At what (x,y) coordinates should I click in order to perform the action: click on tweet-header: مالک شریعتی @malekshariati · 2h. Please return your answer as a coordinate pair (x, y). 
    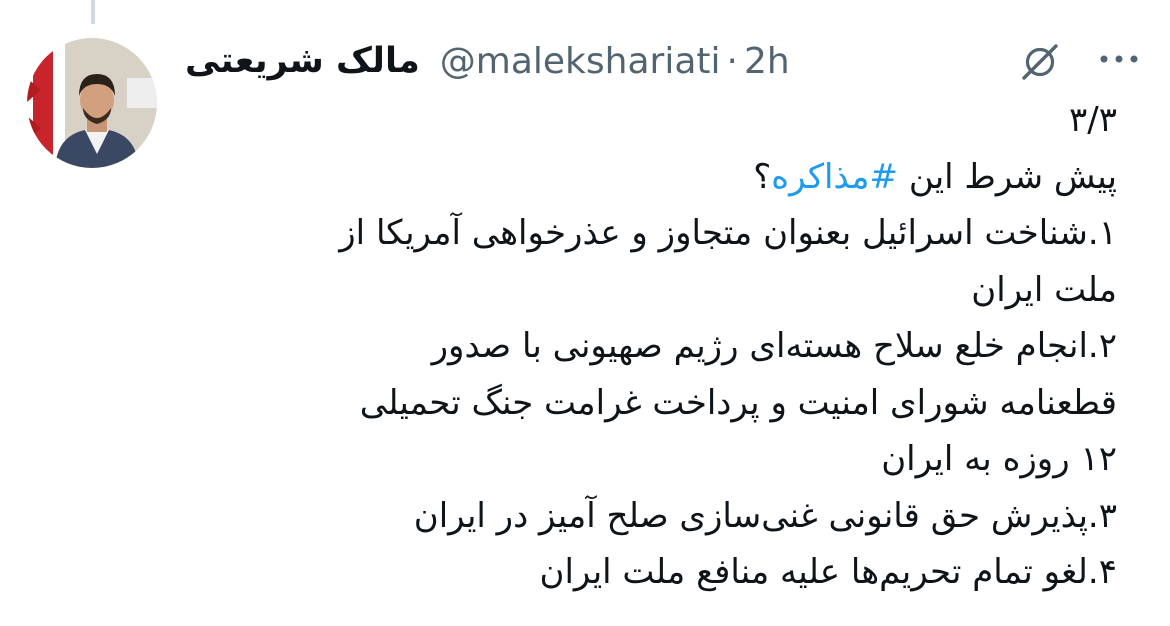
    Looking at the image, I should click on (487, 61).